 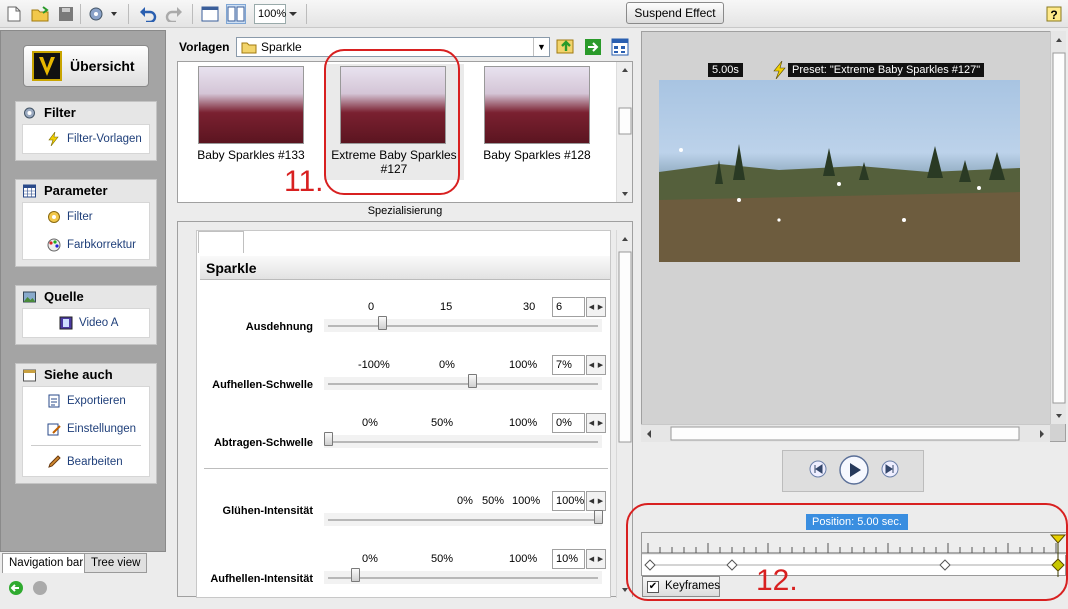 What do you see at coordinates (210, 14) in the screenshot?
I see `single-view-icon` at bounding box center [210, 14].